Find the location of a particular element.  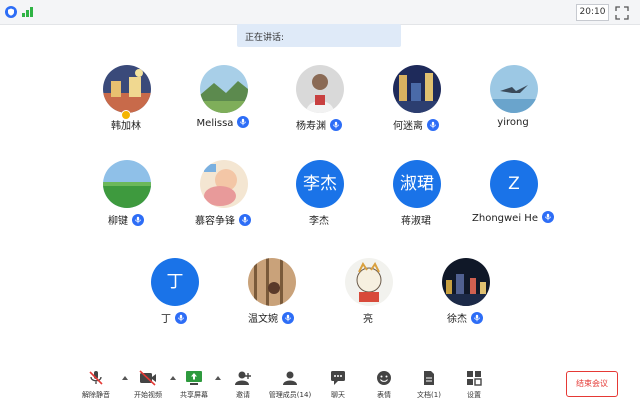

avatar: 淑珺 is located at coordinates (417, 184).